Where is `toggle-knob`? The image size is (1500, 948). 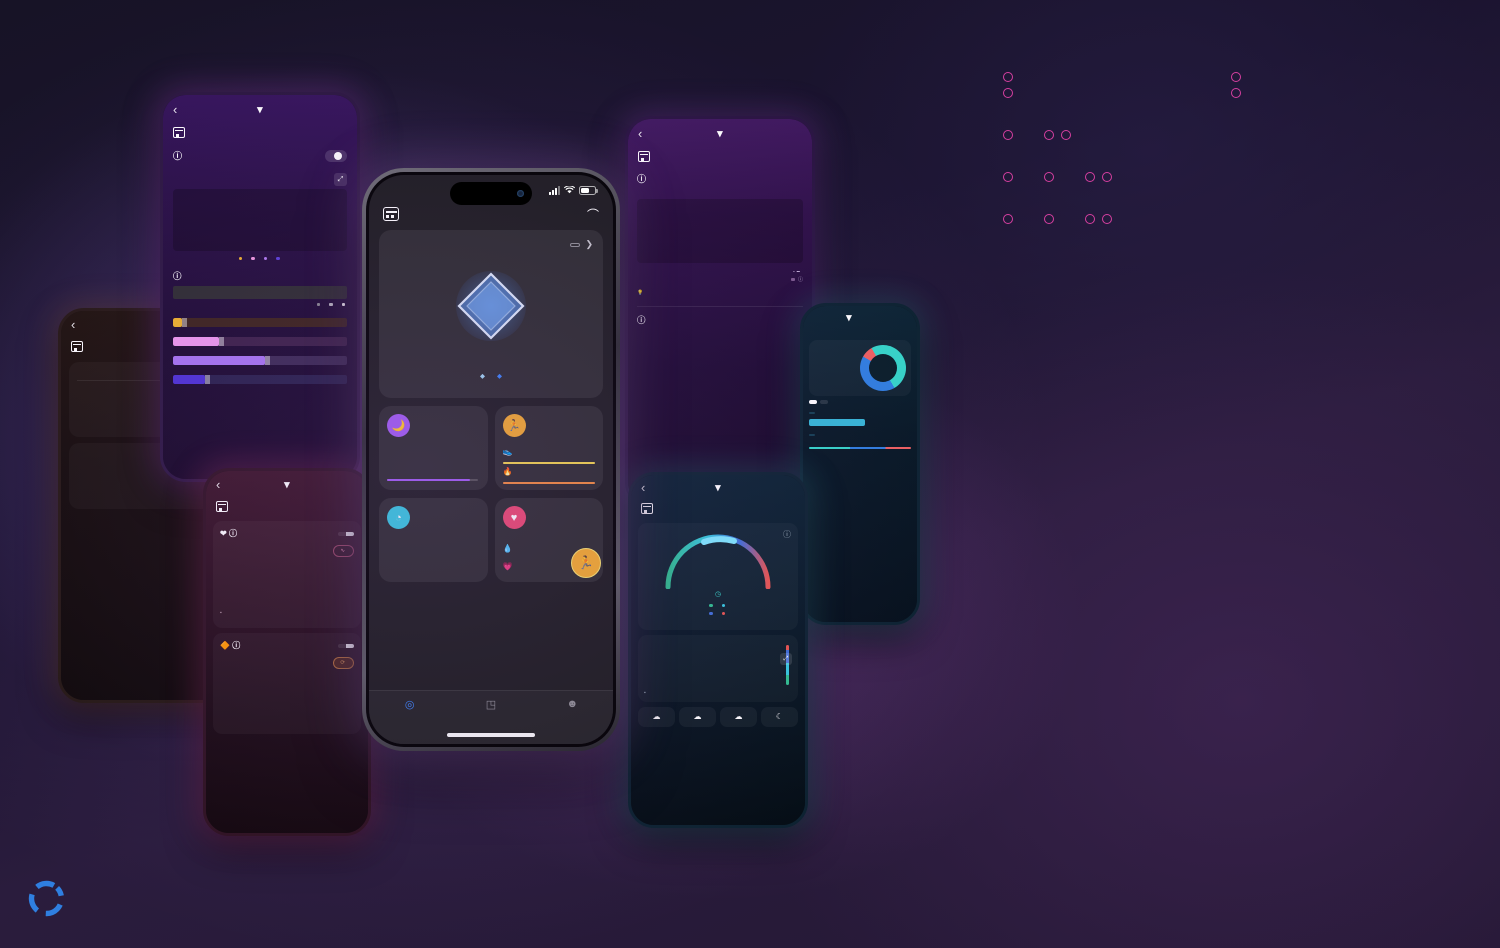
toggle-knob is located at coordinates (338, 155).